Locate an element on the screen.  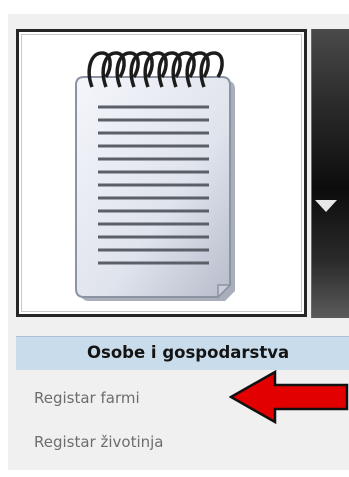
red-arrow-icon is located at coordinates (289, 397).